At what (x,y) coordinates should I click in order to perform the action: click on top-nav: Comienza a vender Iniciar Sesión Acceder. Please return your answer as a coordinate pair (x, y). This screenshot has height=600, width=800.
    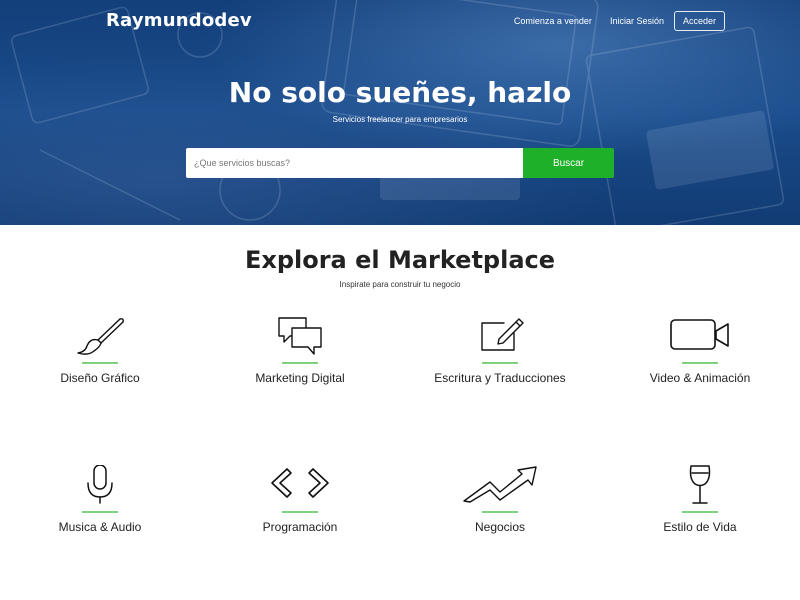
    Looking at the image, I should click on (610, 20).